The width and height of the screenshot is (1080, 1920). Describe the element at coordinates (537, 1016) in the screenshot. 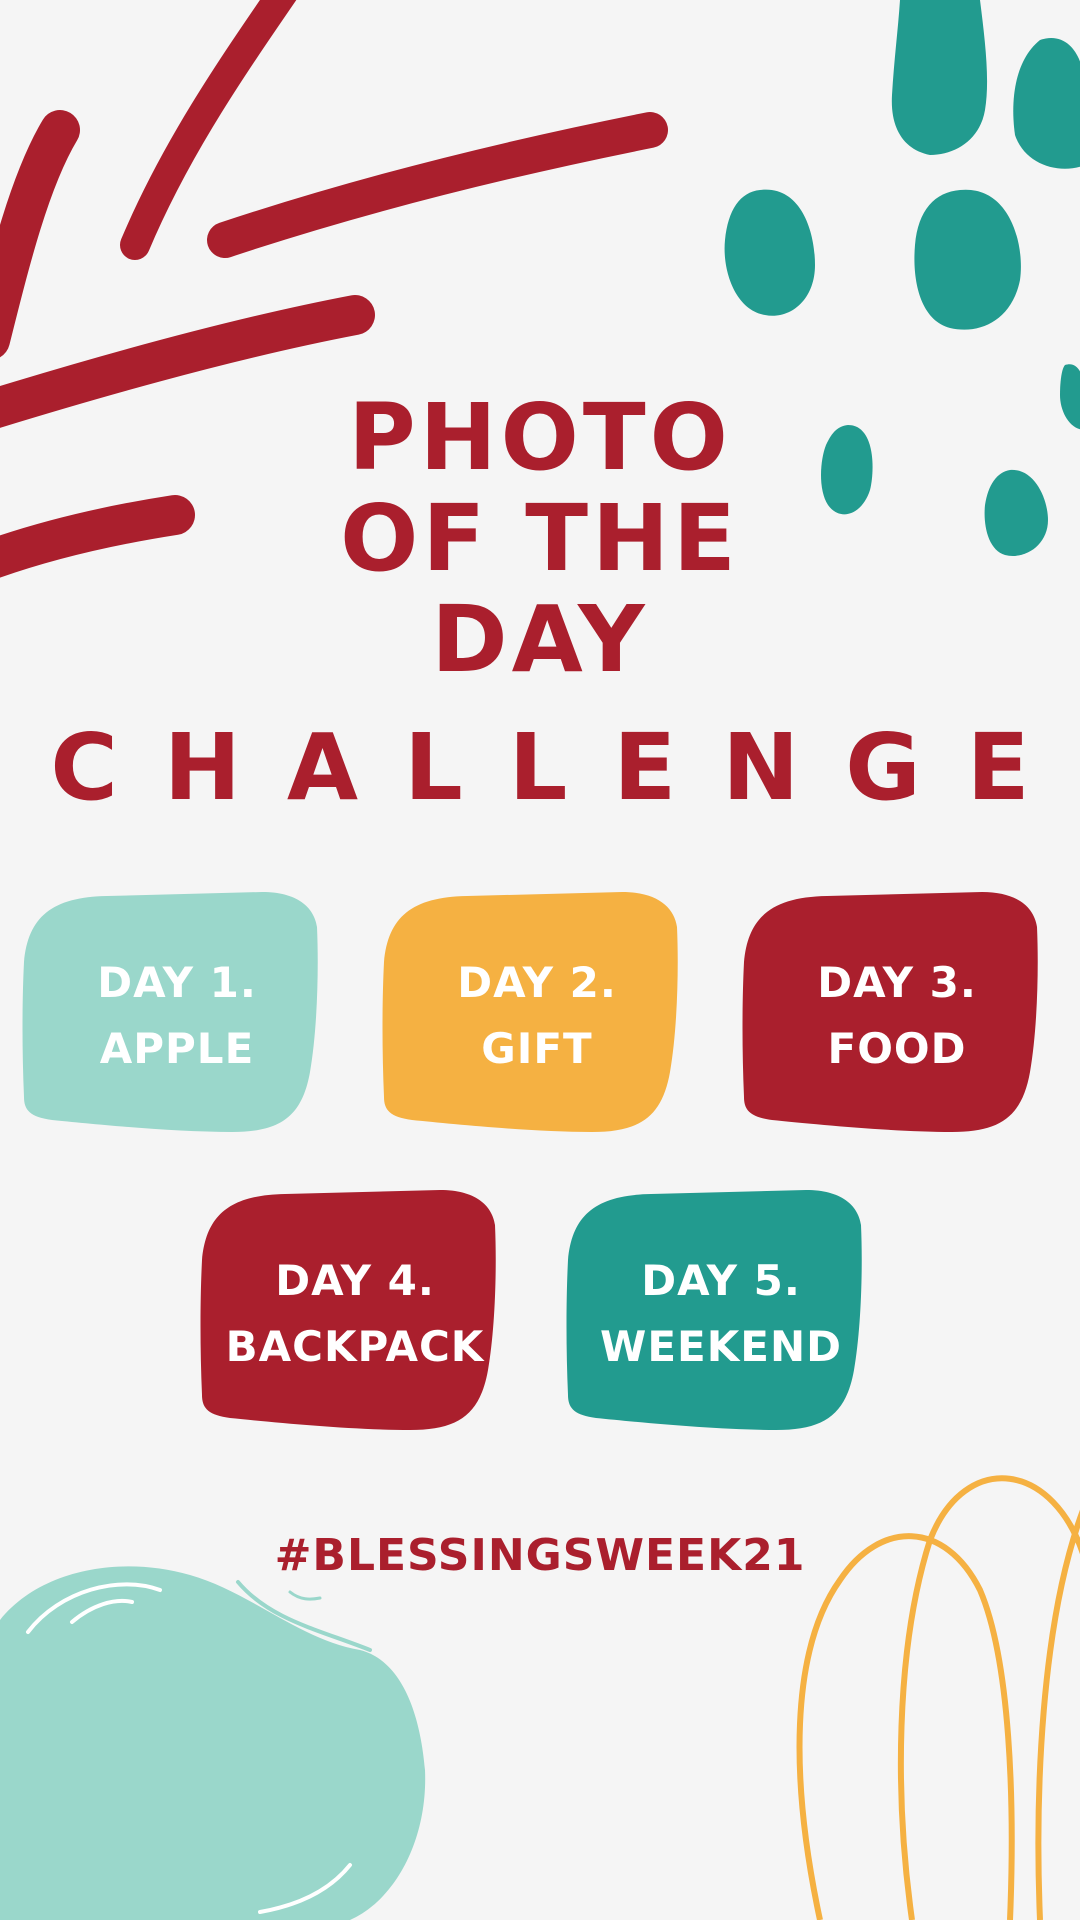

I see `day-card-2: DAY 2. GIFT` at that location.